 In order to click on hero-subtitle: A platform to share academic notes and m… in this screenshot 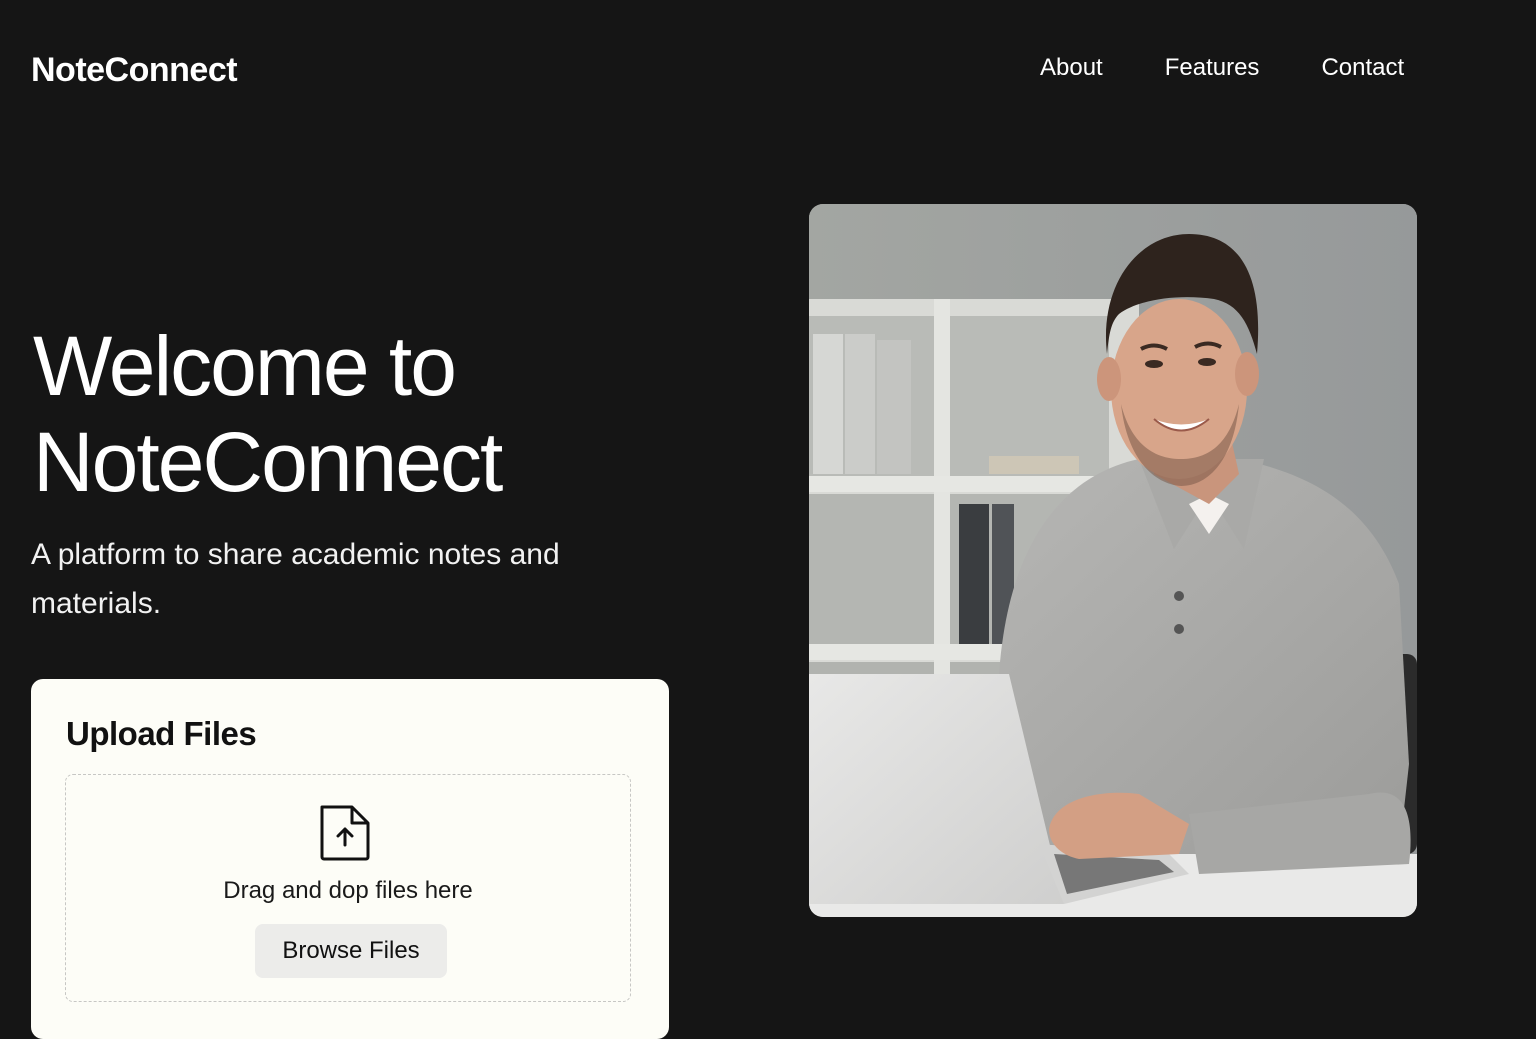, I will do `click(295, 579)`.